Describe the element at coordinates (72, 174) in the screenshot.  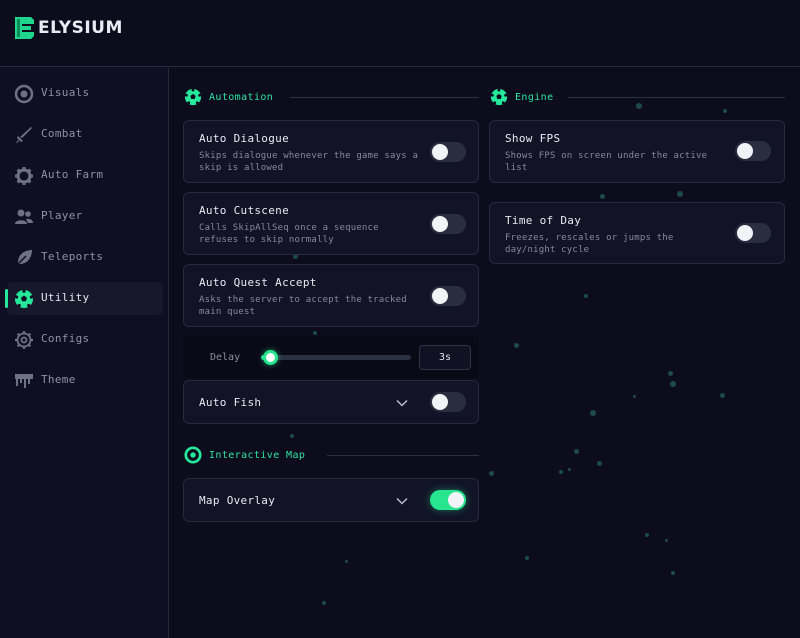
I see `sidebar-item-label: Auto Farm` at that location.